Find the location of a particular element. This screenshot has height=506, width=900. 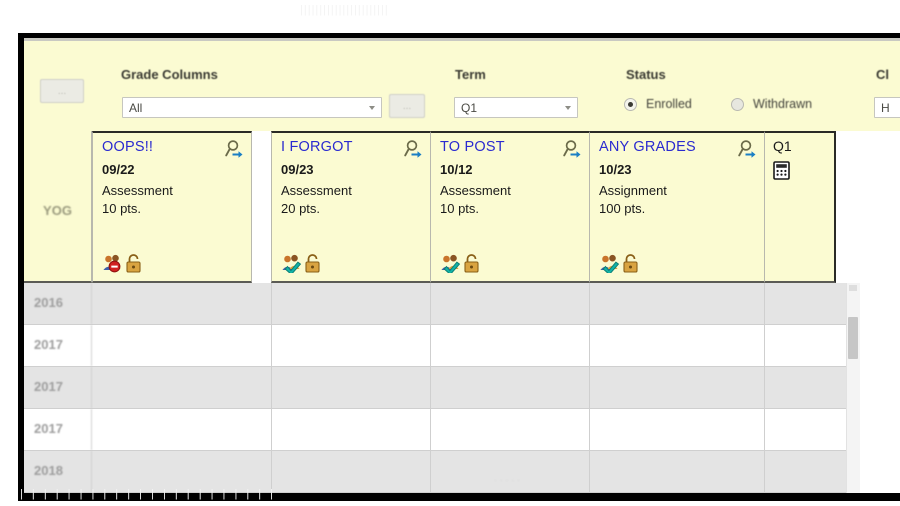

column-title-2: TO POST is located at coordinates (510, 147).